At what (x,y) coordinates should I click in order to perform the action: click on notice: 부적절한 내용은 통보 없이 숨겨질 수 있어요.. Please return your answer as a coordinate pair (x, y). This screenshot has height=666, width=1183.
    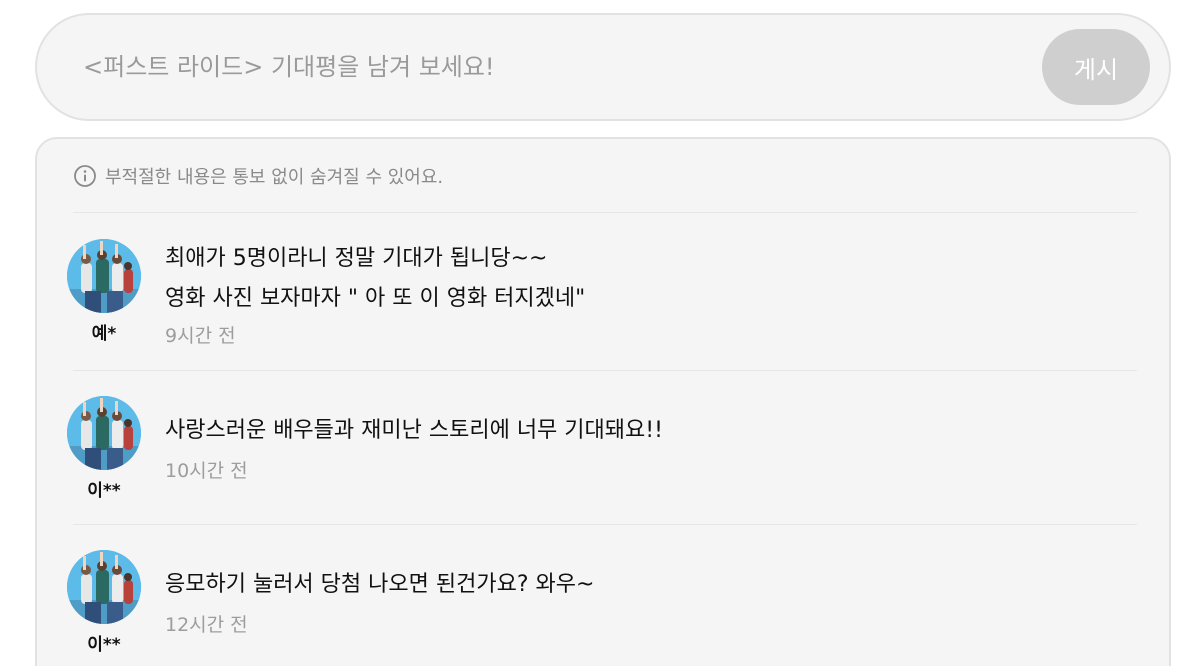
    Looking at the image, I should click on (258, 176).